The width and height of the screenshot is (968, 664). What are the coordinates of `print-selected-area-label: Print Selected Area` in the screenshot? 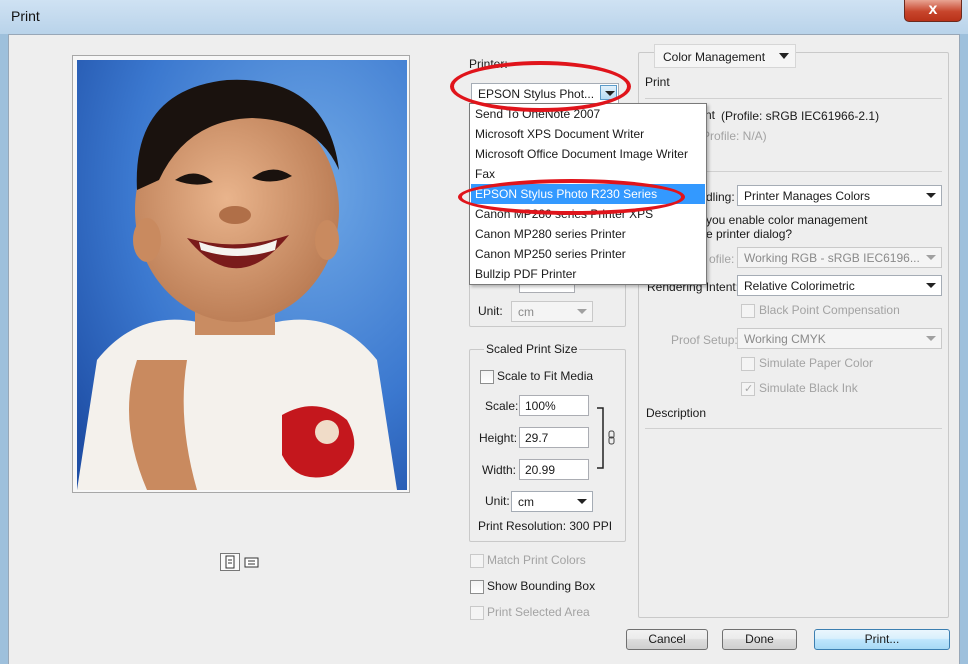 It's located at (538, 612).